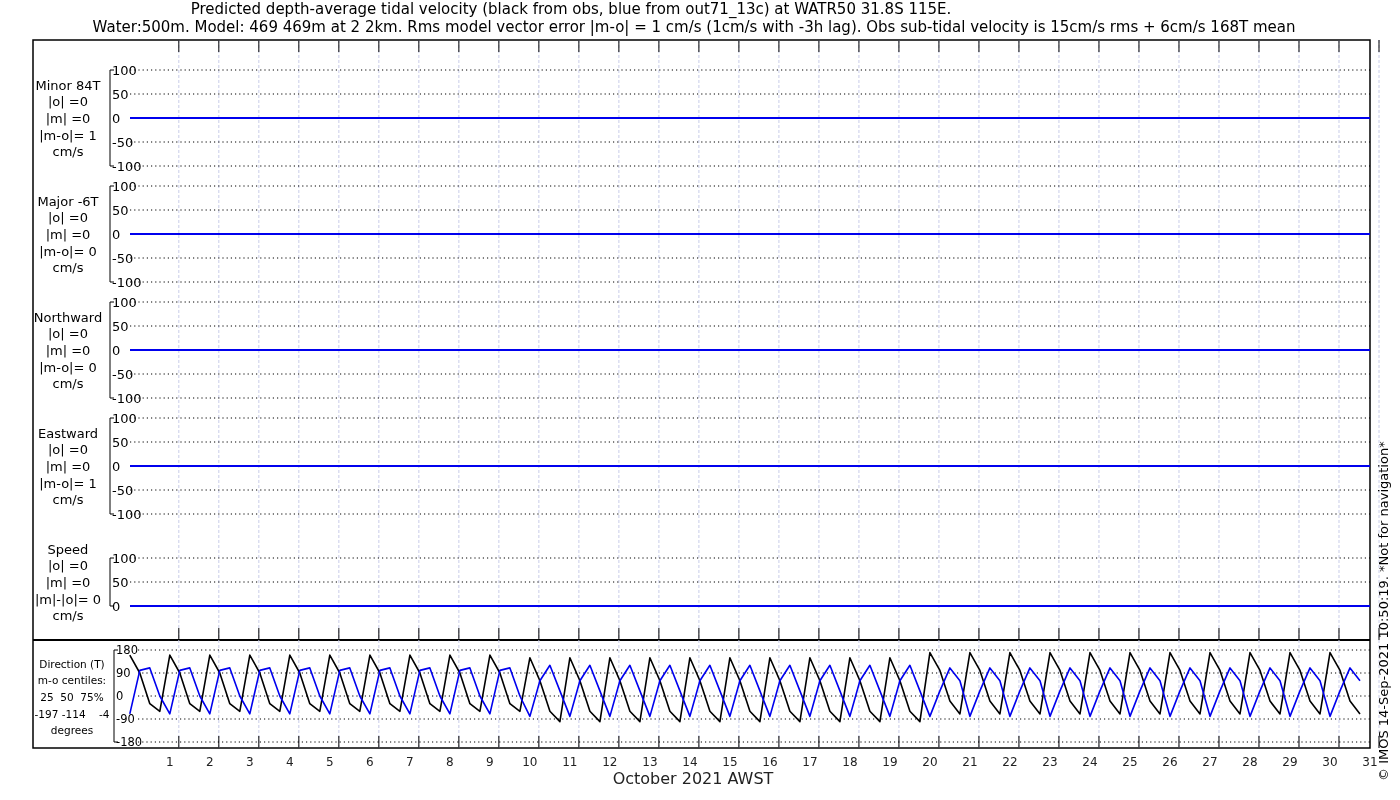 The image size is (1400, 800). I want to click on axis-tick-label: 17, so click(810, 762).